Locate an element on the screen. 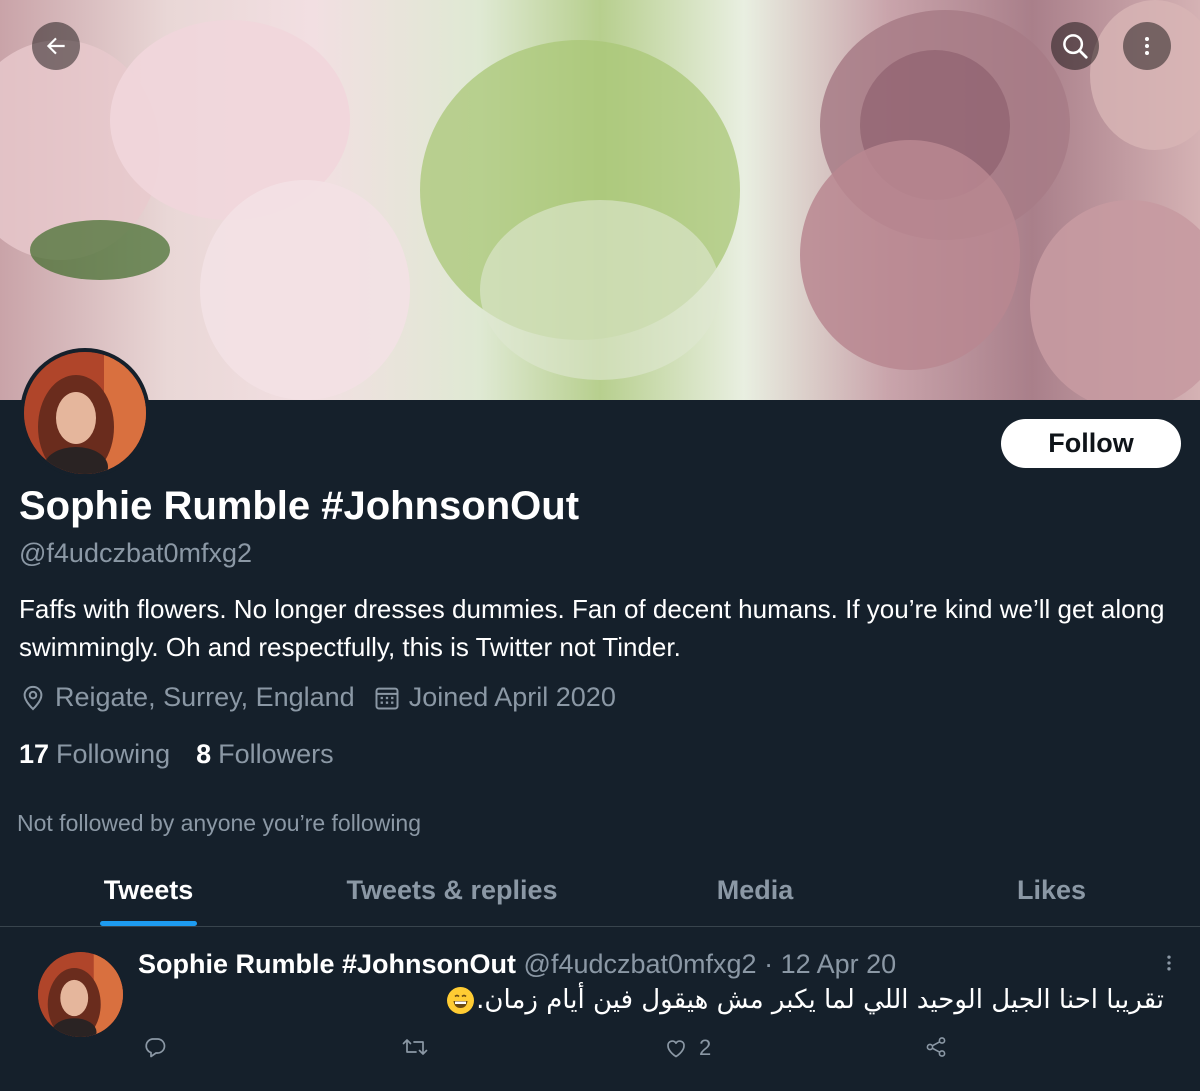 The image size is (1200, 1091). share-button is located at coordinates (936, 1047).